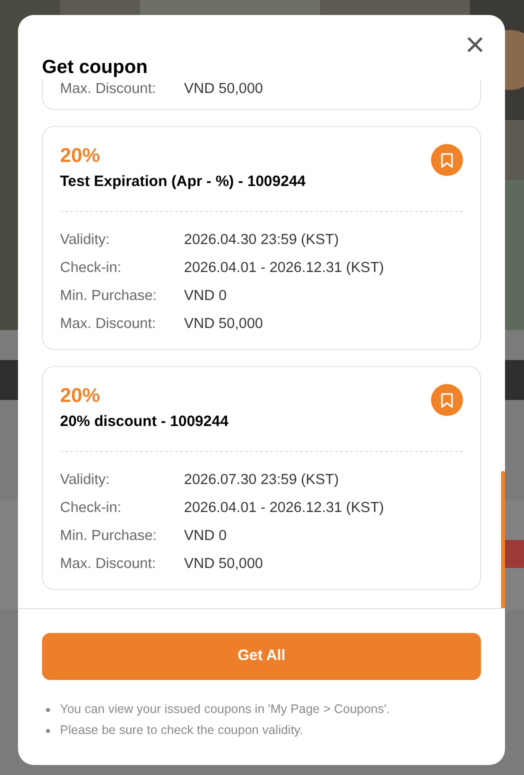  I want to click on note-text: Please be sure to check the coupon validity., so click(181, 730).